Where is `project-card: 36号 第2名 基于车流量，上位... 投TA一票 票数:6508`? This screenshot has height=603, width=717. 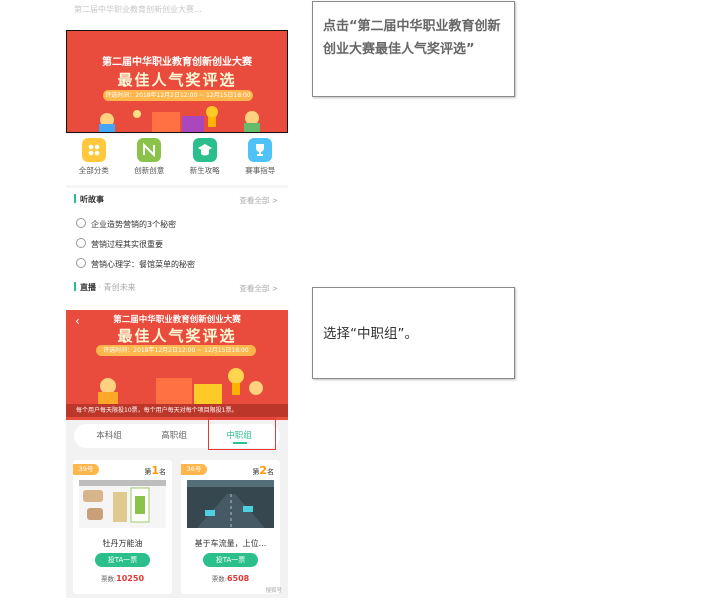
project-card: 36号 第2名 基于车流量，上位... 投TA一票 票数:6508 is located at coordinates (230, 527).